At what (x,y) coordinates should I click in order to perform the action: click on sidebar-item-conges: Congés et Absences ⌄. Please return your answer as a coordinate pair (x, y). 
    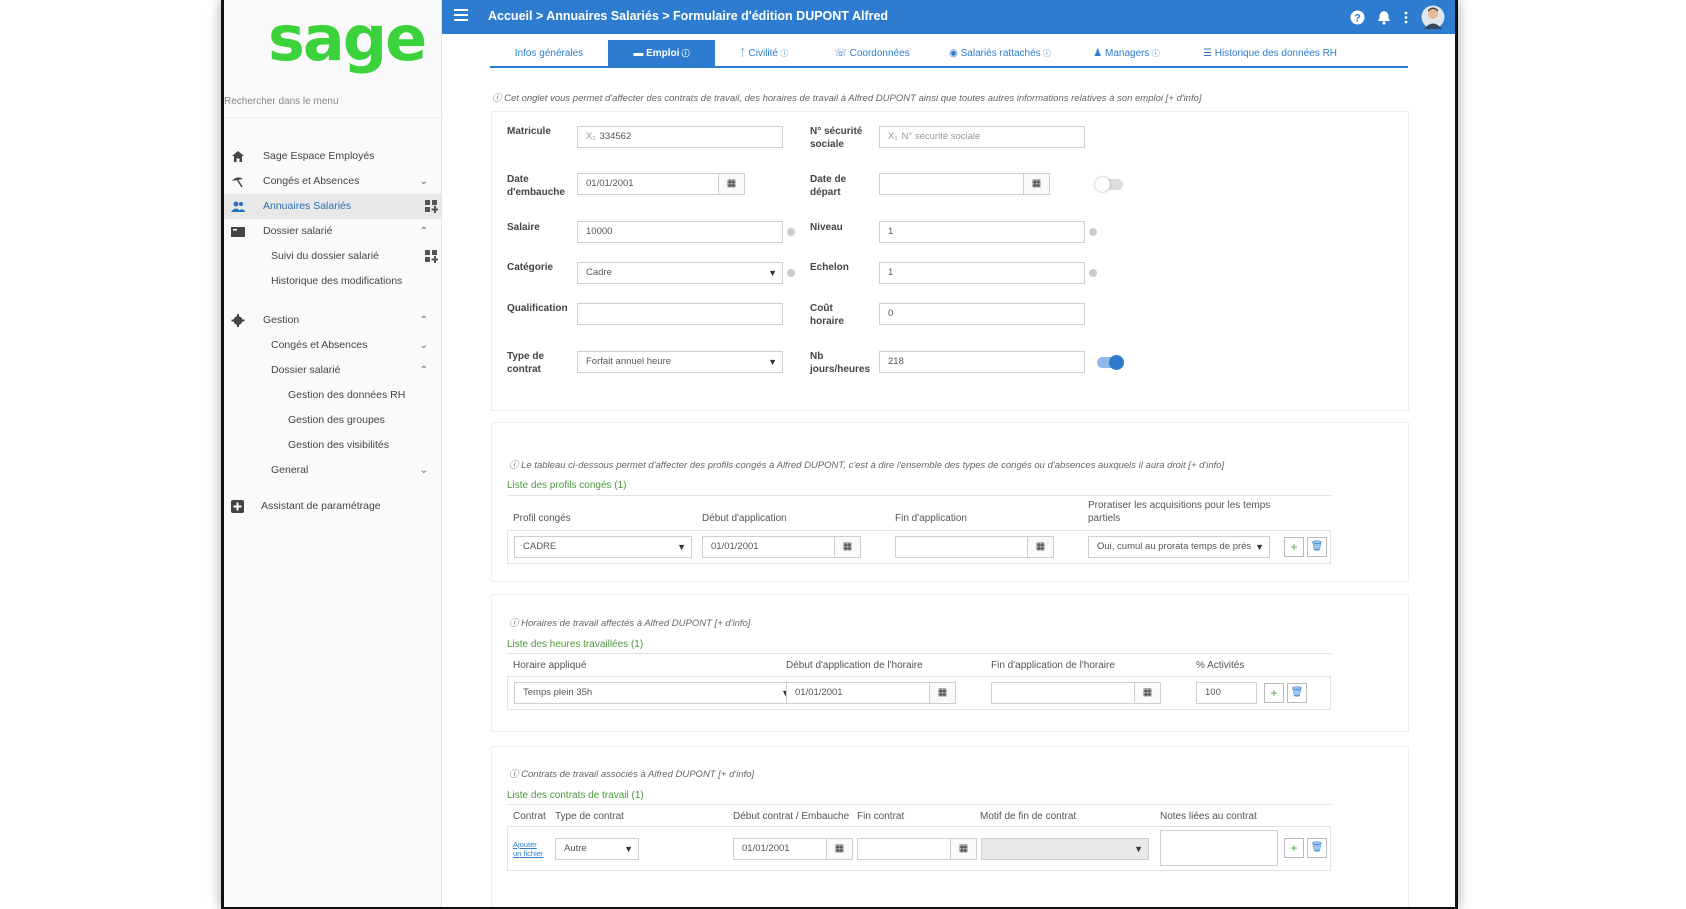
    Looking at the image, I should click on (333, 181).